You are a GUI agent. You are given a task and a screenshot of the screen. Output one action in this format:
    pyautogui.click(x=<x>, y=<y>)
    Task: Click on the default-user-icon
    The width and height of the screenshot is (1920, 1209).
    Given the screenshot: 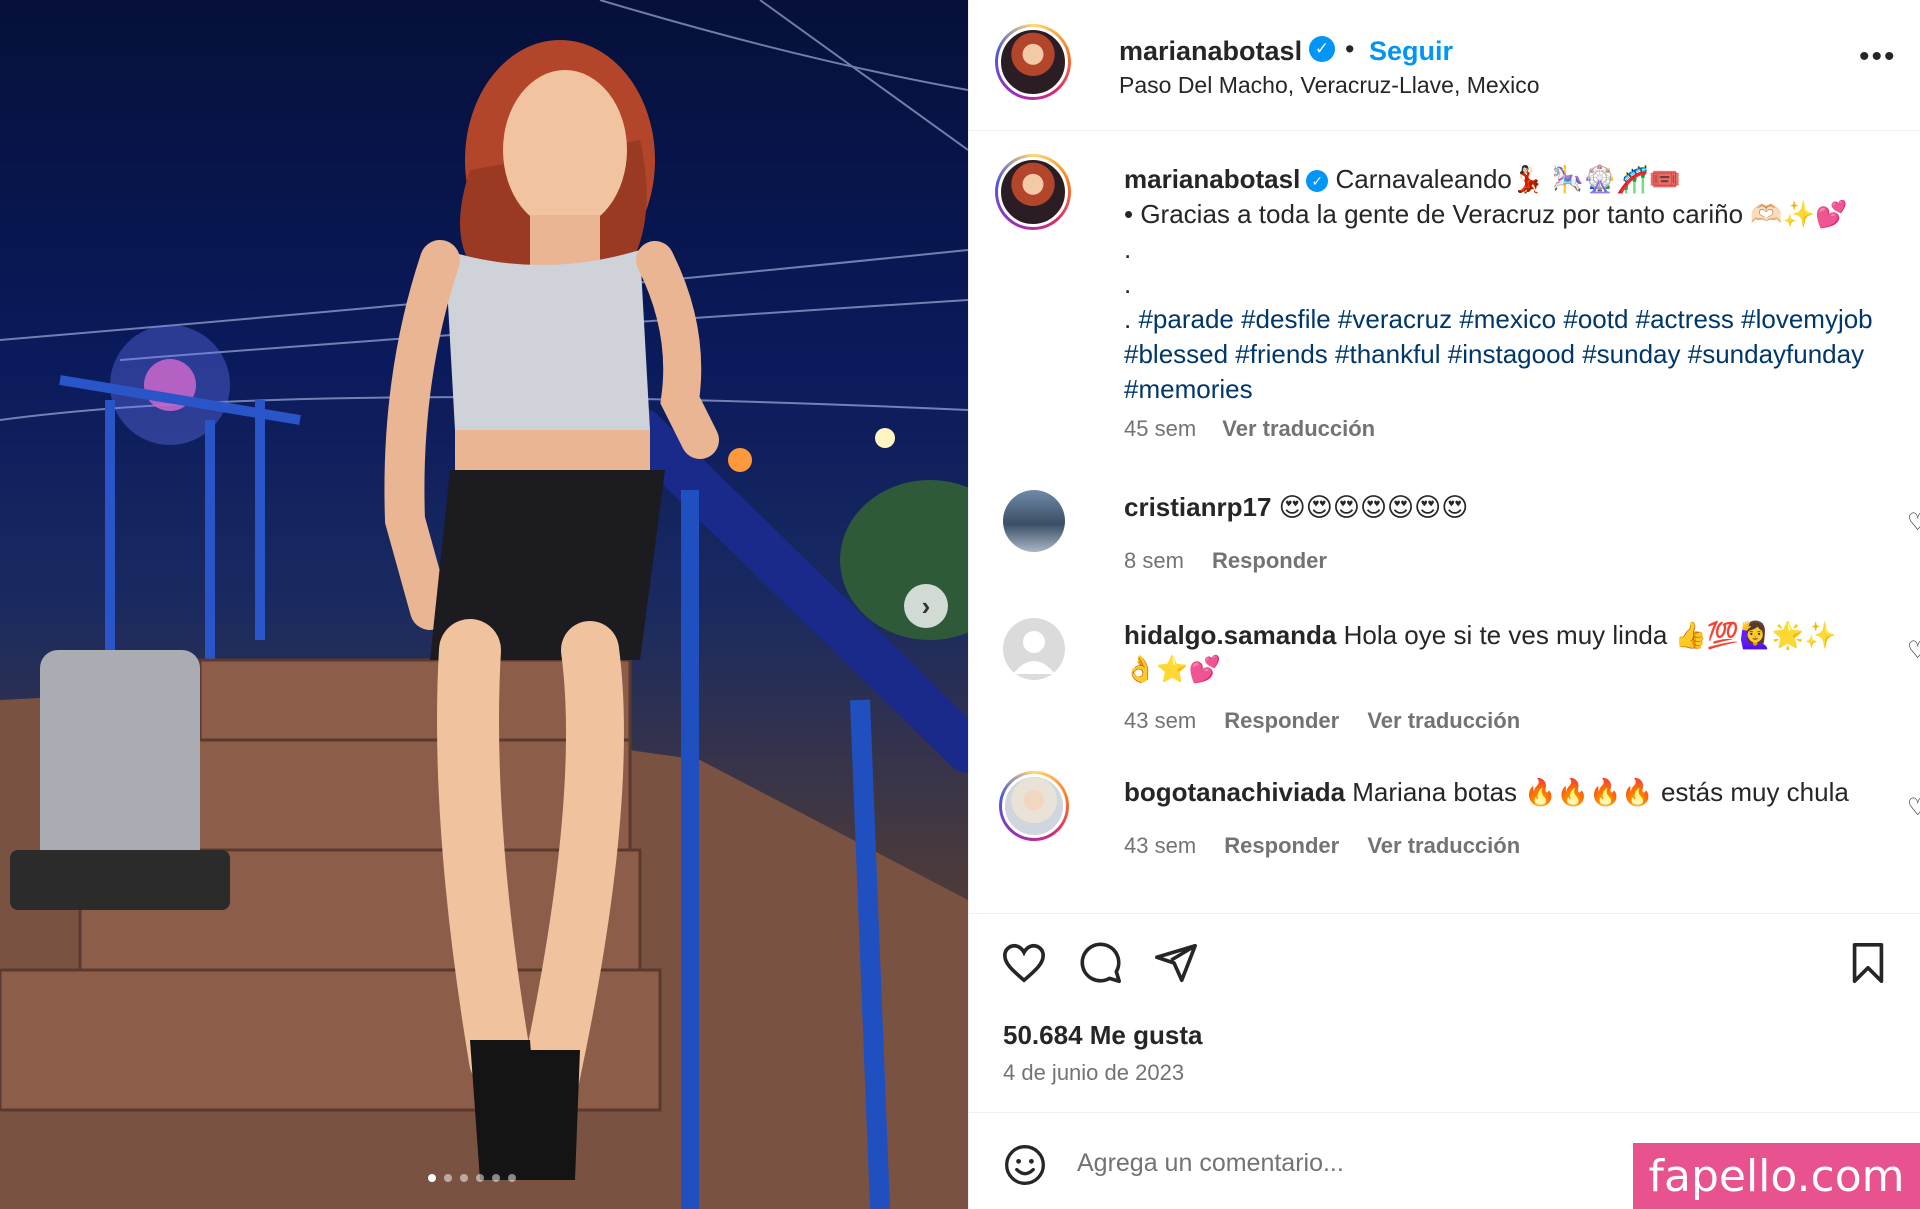 What is the action you would take?
    pyautogui.click(x=1034, y=652)
    